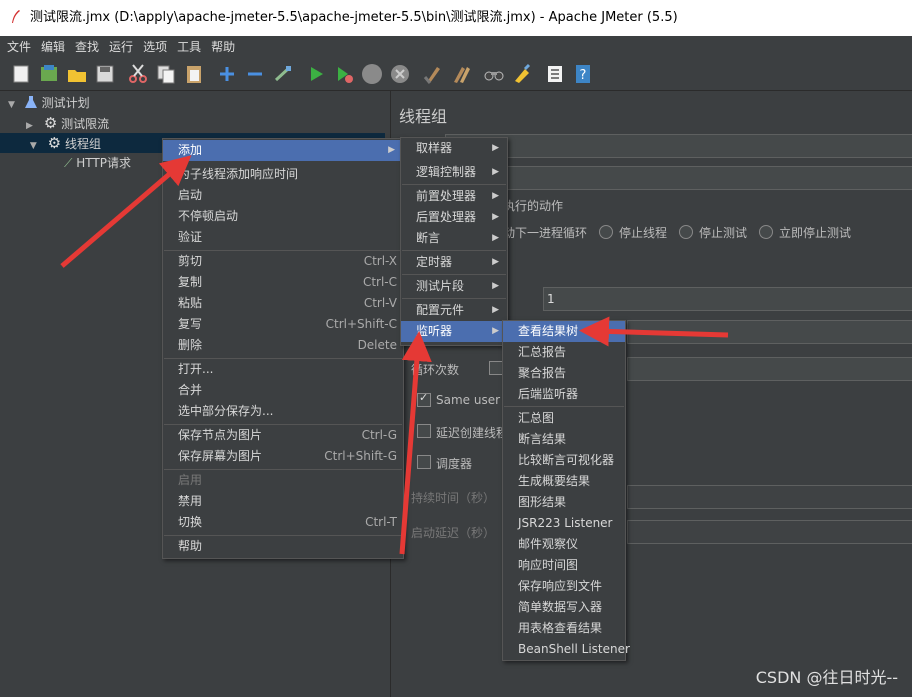 The width and height of the screenshot is (912, 697). Describe the element at coordinates (85, 124) in the screenshot. I see `tree-node-label: 测试限流` at that location.